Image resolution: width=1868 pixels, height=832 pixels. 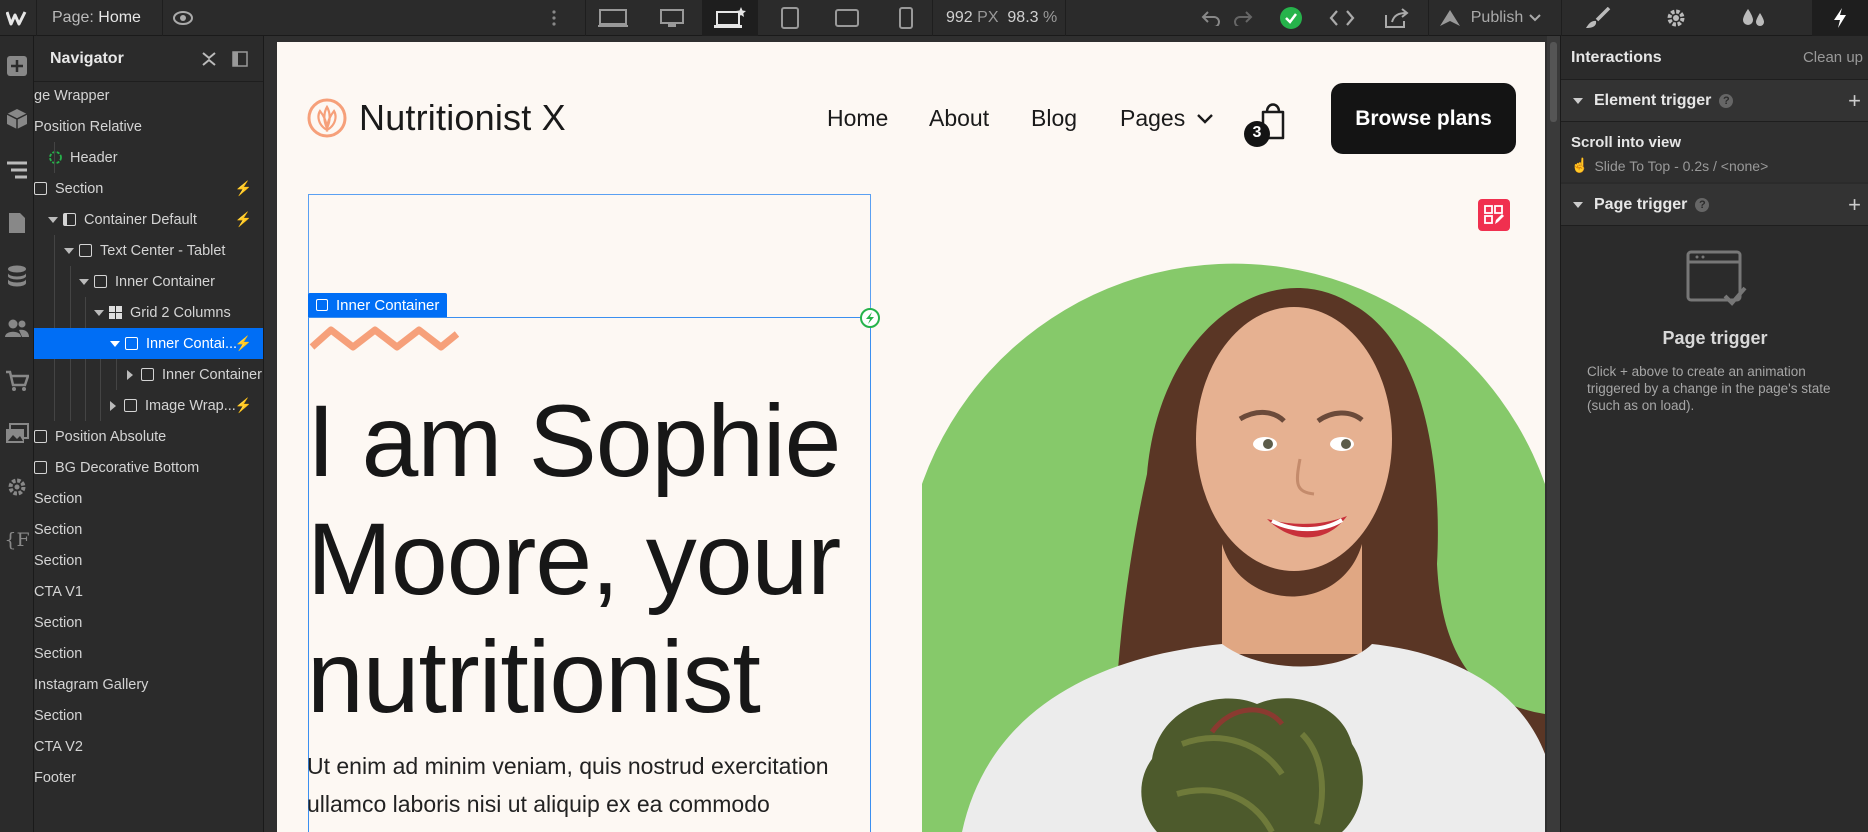 I want to click on breakpoint-xl-icon, so click(x=672, y=18).